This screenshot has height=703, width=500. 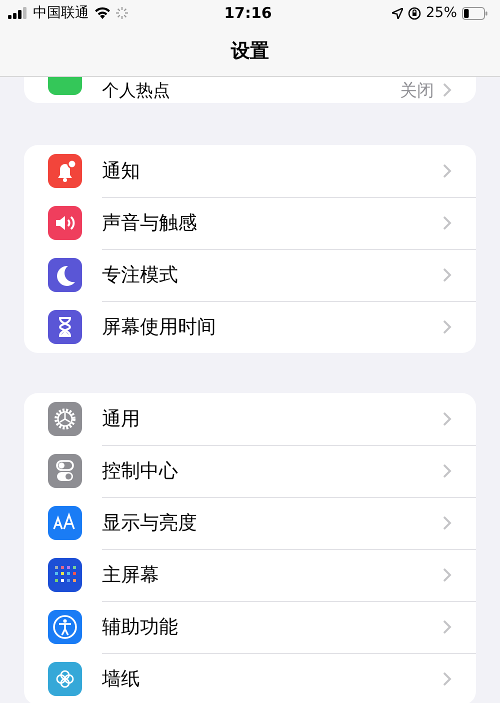 I want to click on row-value: 关闭, so click(x=417, y=91).